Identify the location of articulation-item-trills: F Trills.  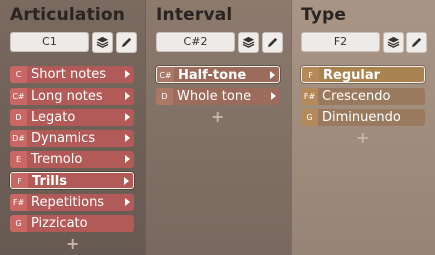
(72, 180).